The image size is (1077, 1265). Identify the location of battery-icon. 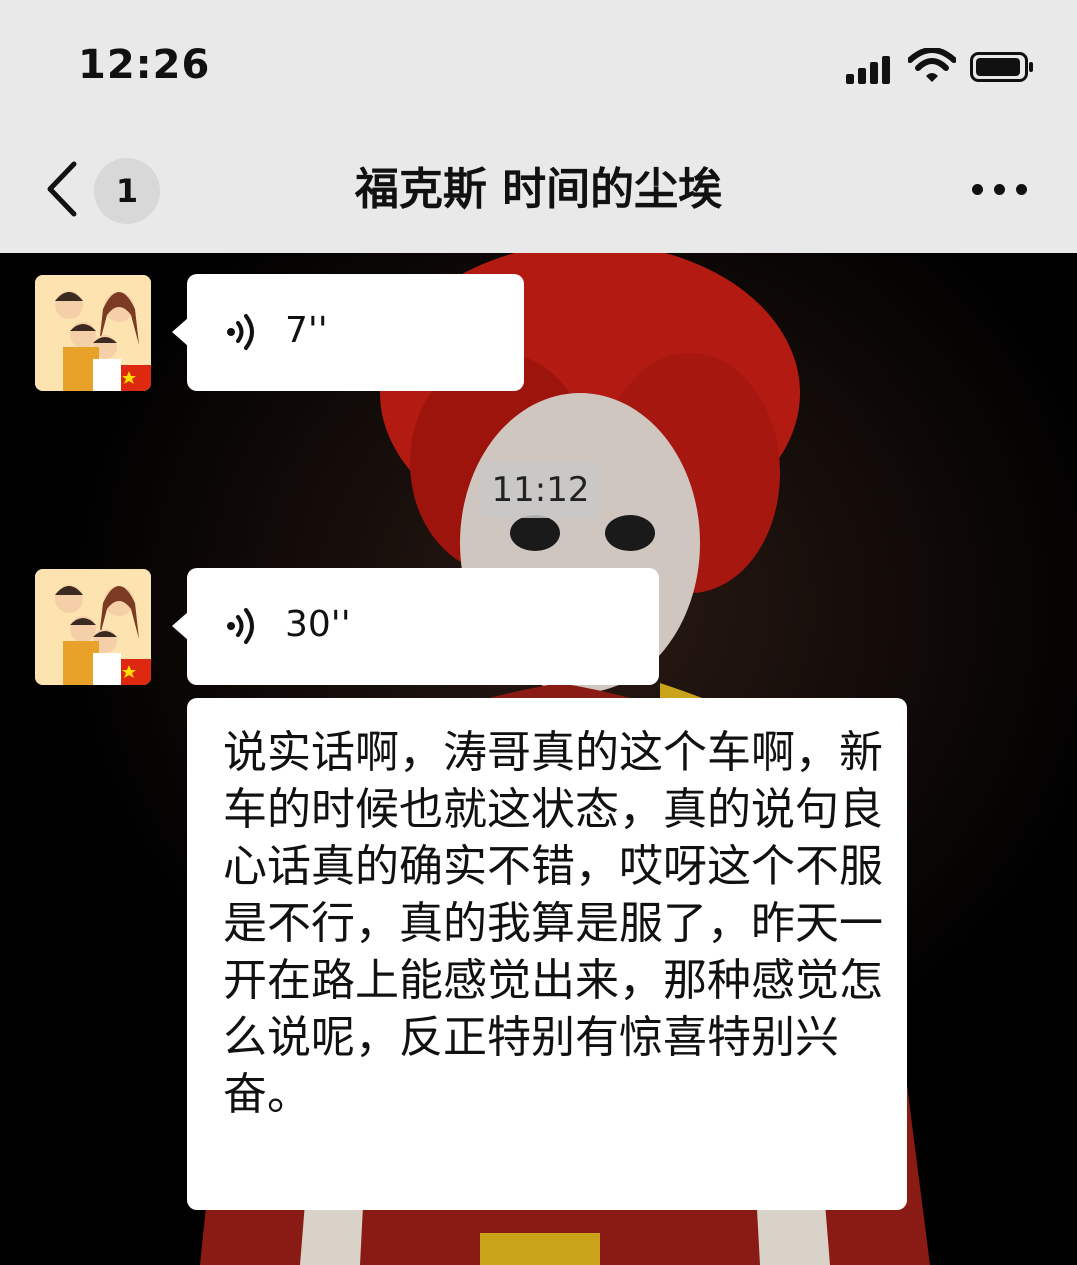
(1001, 67).